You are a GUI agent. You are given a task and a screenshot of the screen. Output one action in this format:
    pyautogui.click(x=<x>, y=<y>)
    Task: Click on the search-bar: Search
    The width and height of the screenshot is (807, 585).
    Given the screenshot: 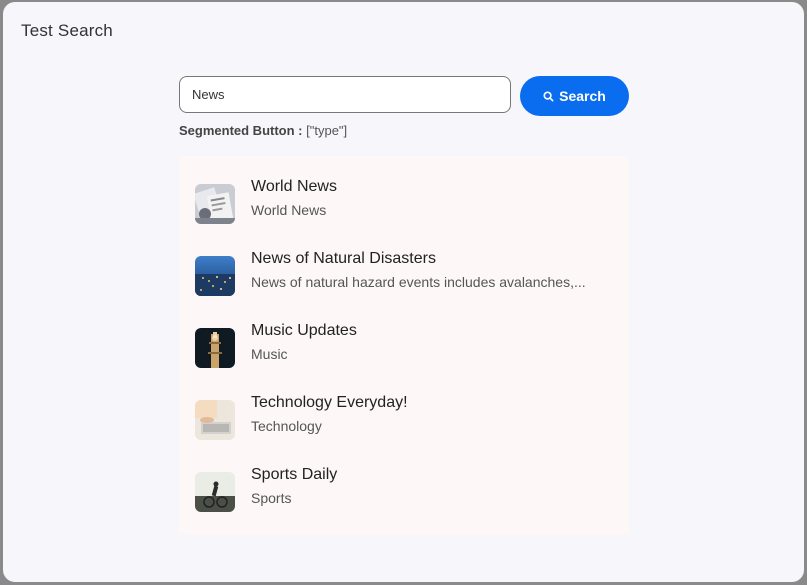 What is the action you would take?
    pyautogui.click(x=404, y=96)
    